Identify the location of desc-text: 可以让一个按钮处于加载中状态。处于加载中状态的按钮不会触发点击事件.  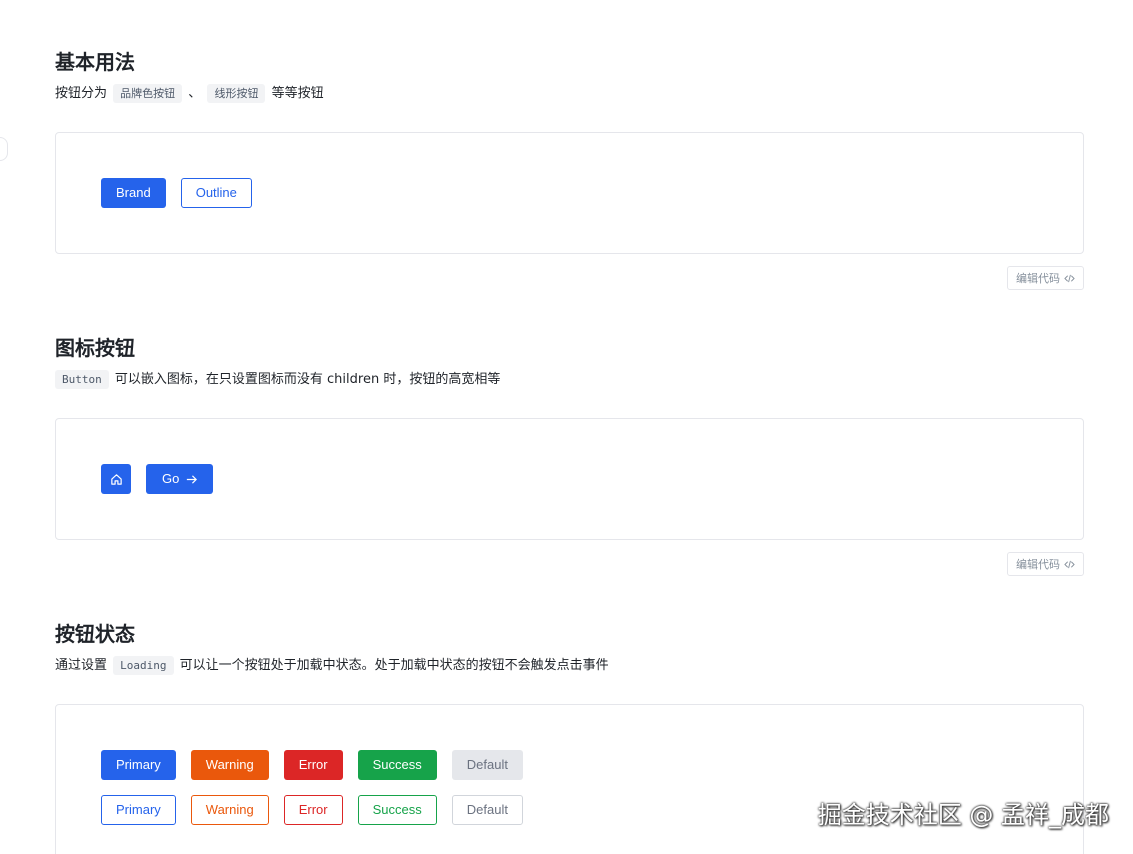
(394, 665).